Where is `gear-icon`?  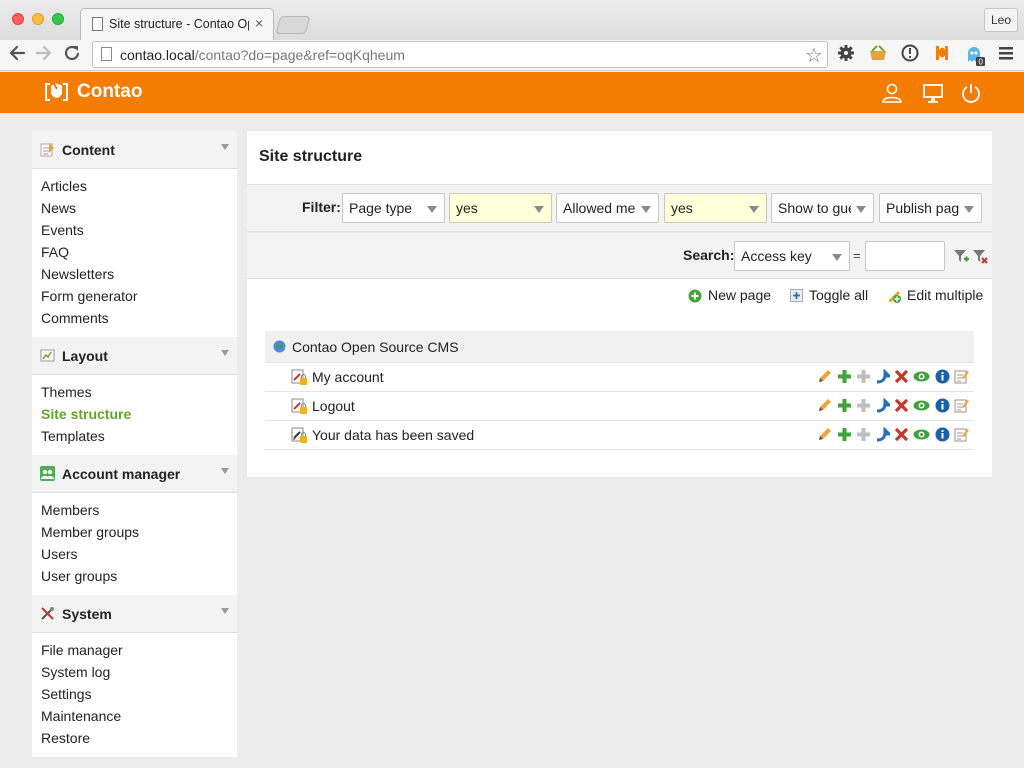
gear-icon is located at coordinates (846, 54).